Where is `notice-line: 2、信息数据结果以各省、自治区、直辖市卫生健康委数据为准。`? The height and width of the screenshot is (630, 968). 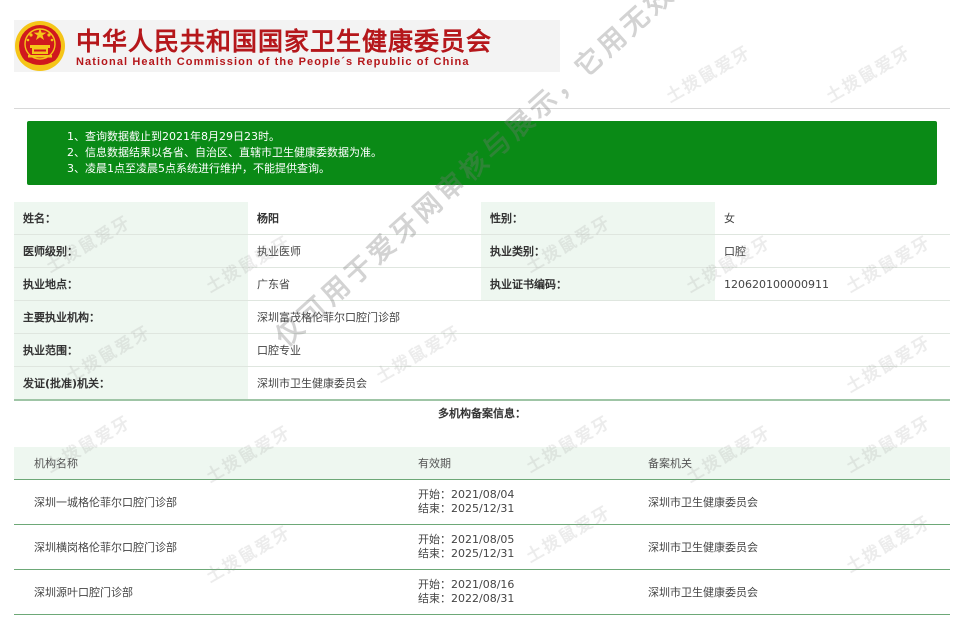
notice-line: 2、信息数据结果以各省、自治区、直辖市卫生健康委数据为准。 is located at coordinates (224, 152).